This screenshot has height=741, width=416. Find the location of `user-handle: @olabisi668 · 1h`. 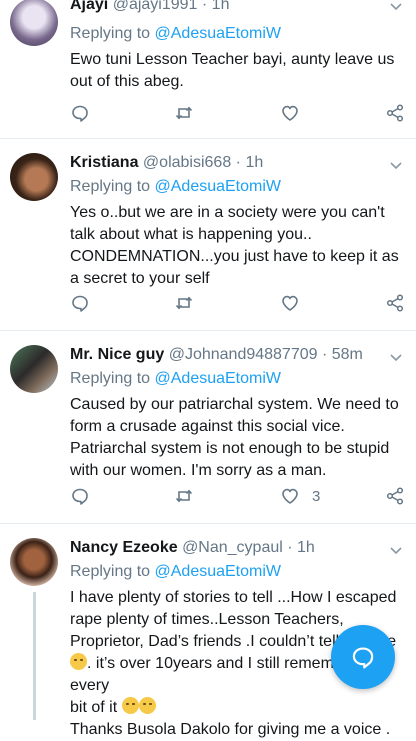

user-handle: @olabisi668 · 1h is located at coordinates (203, 162).